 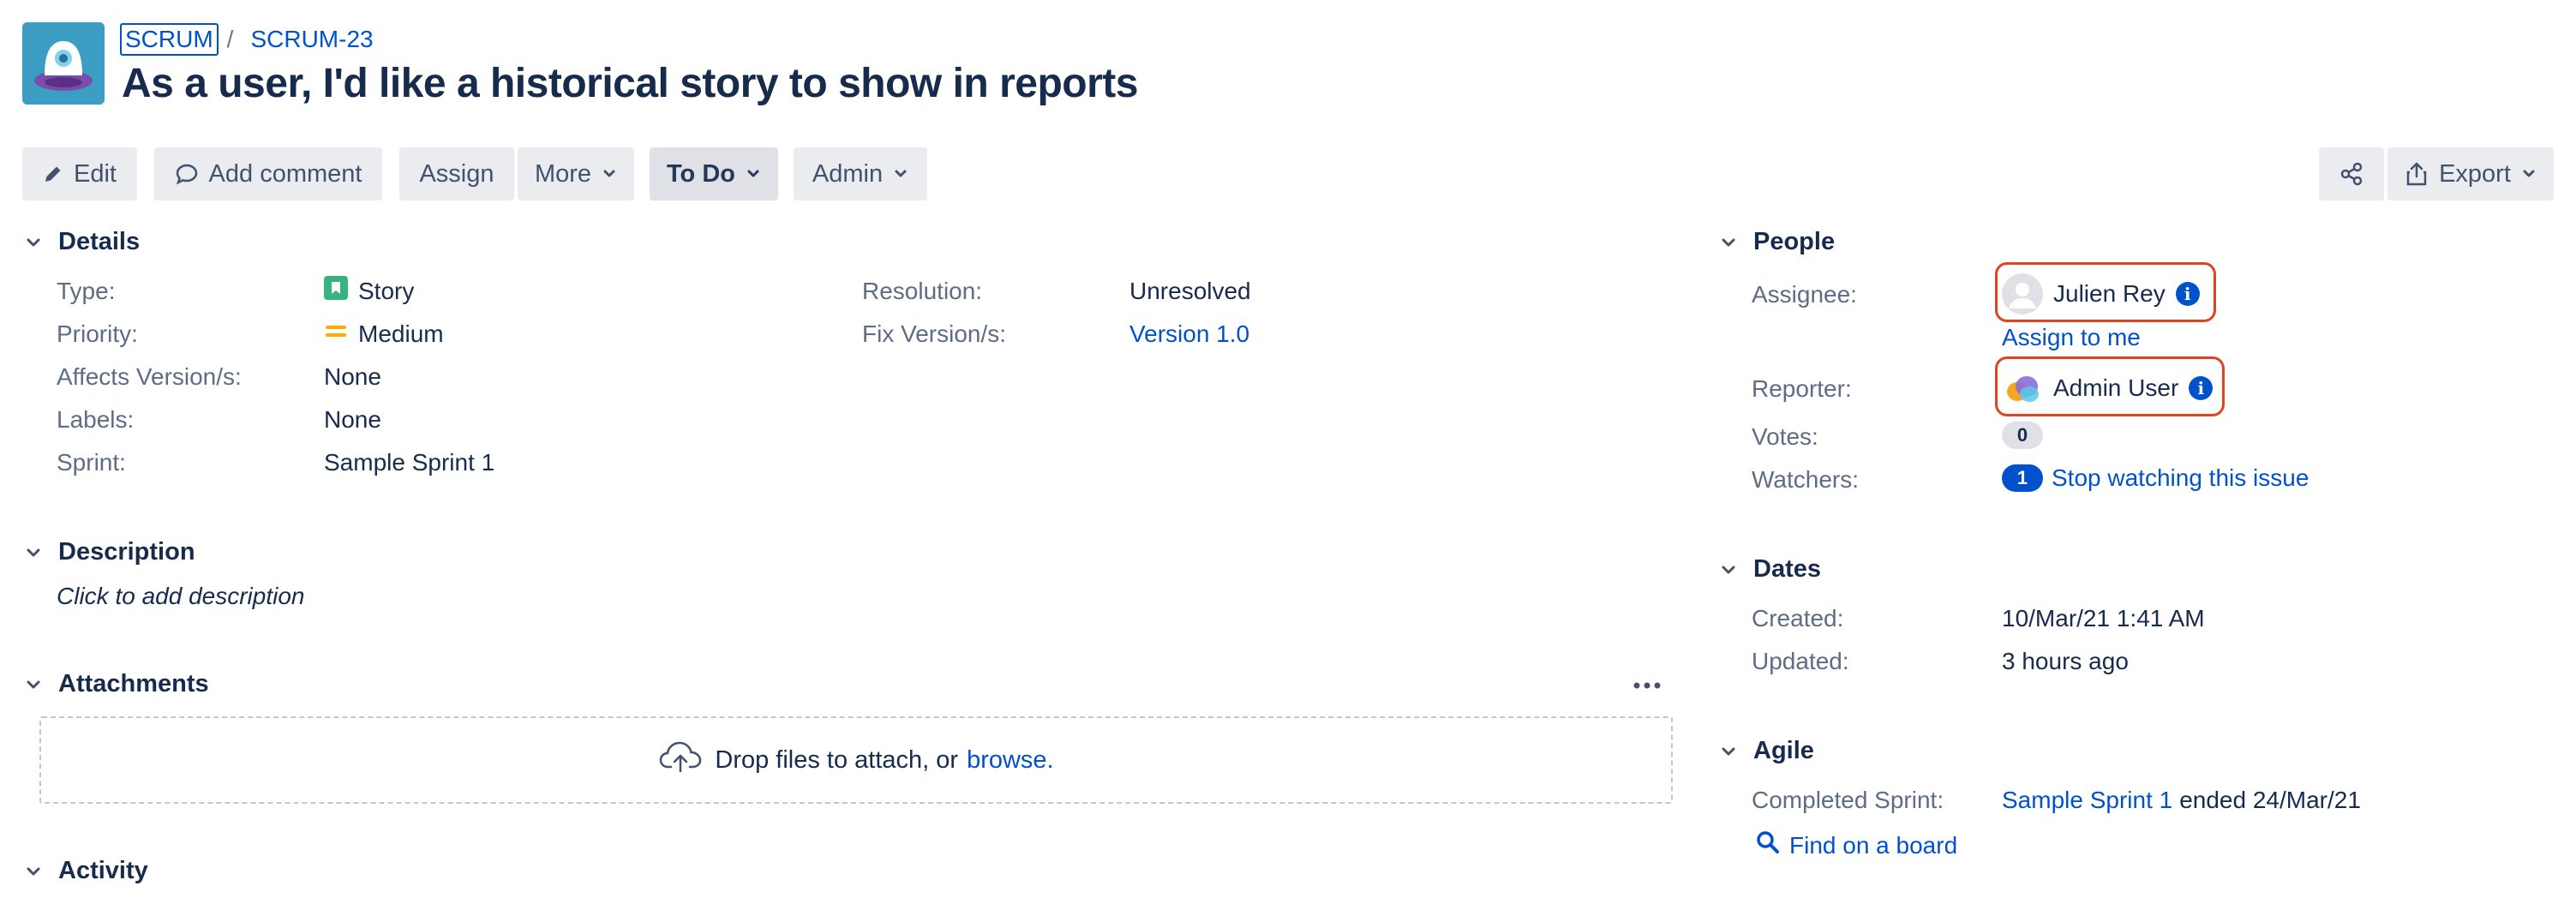 What do you see at coordinates (133, 683) in the screenshot?
I see `attachments-heading: Attachments` at bounding box center [133, 683].